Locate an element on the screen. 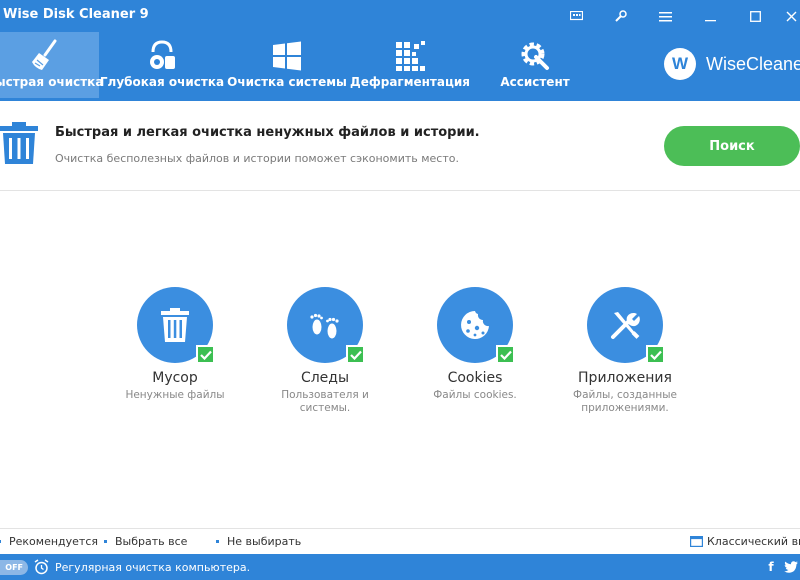 This screenshot has height=580, width=800. minimize-icon is located at coordinates (710, 20).